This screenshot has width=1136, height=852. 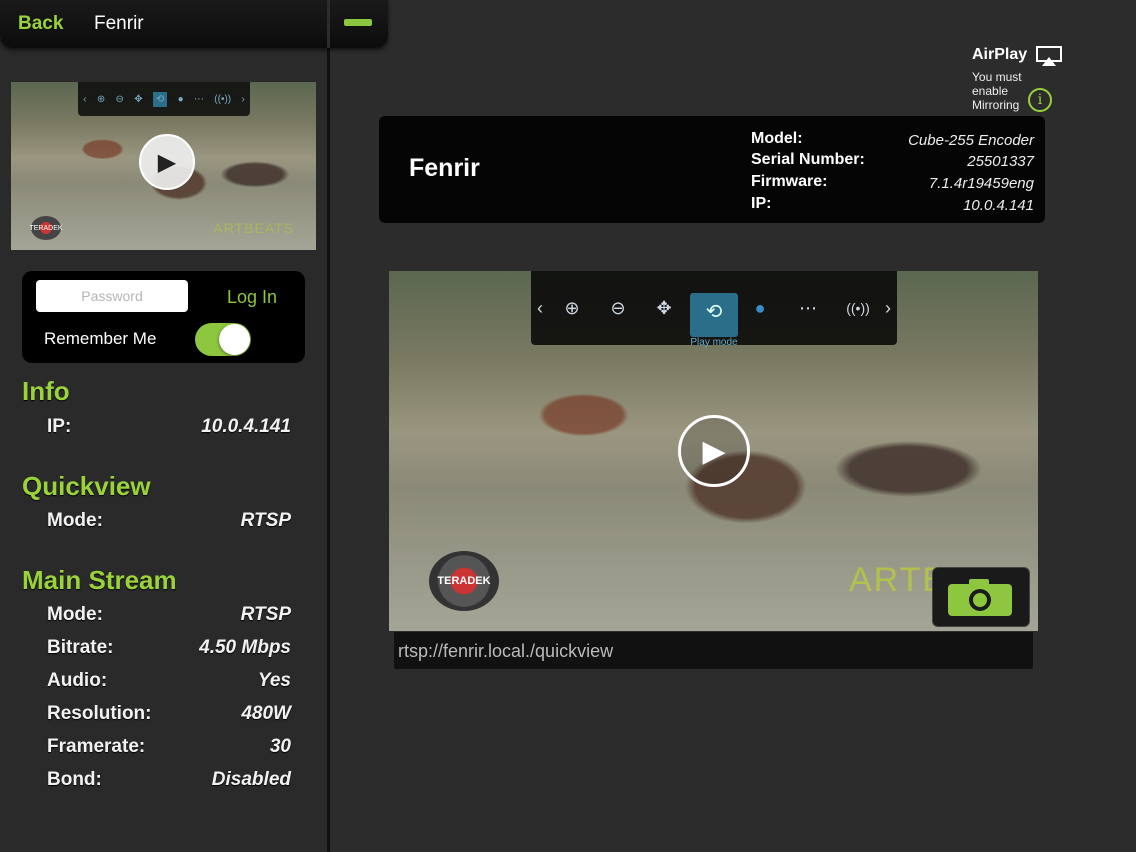 I want to click on main-stream-key: Mode:, so click(x=75, y=614).